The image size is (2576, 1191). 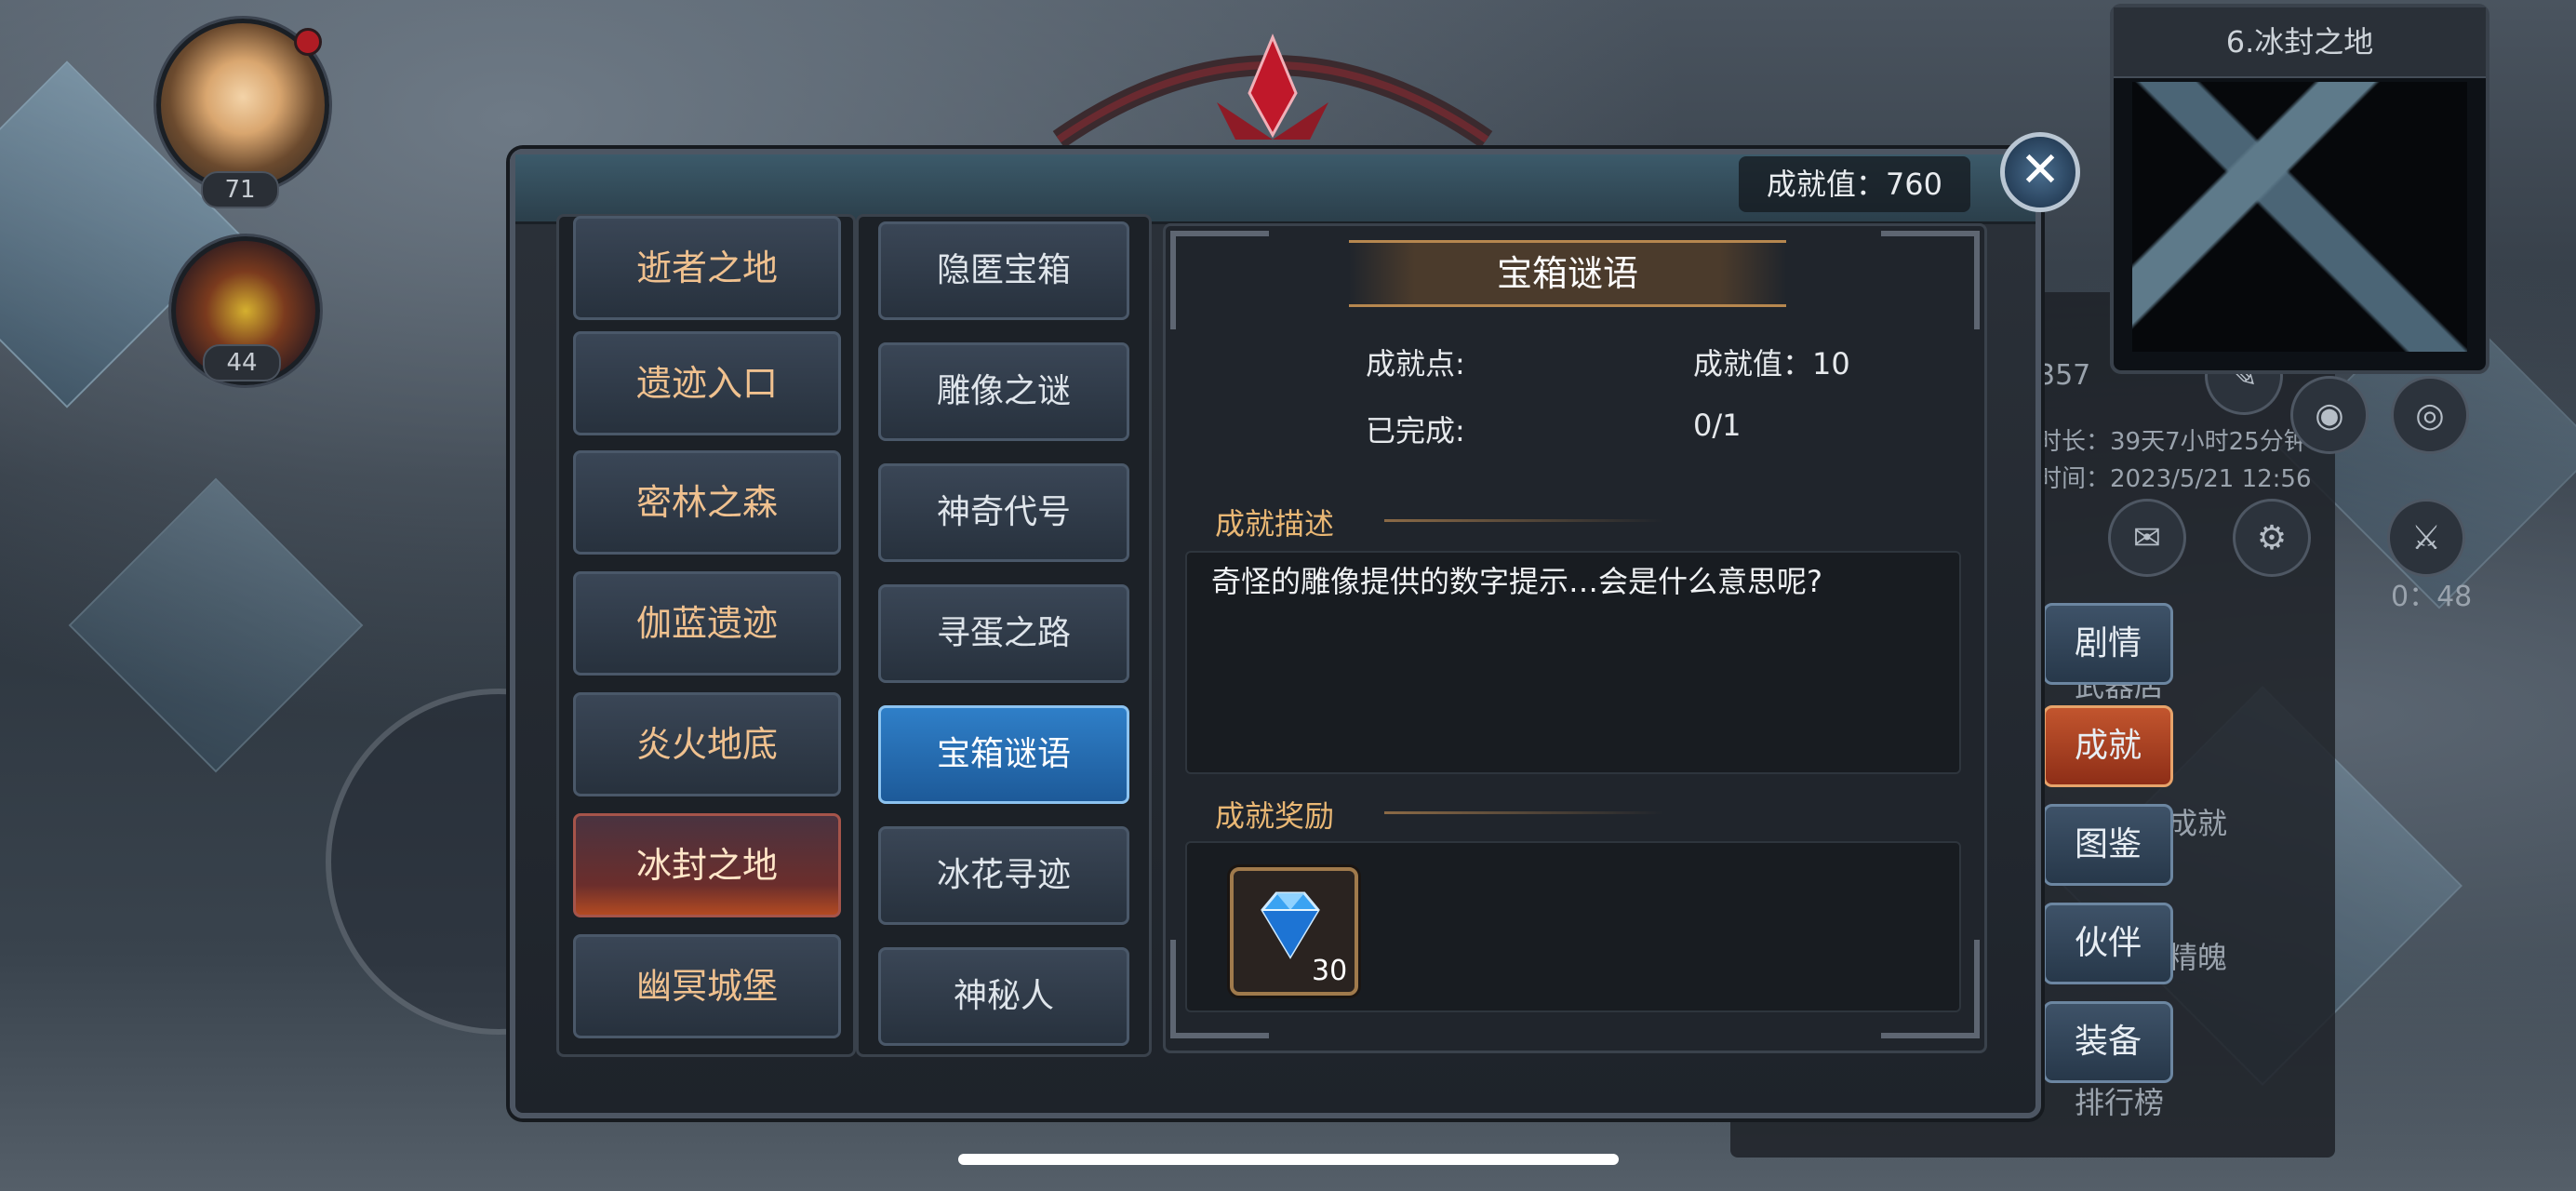 What do you see at coordinates (308, 42) in the screenshot?
I see `notification-dot` at bounding box center [308, 42].